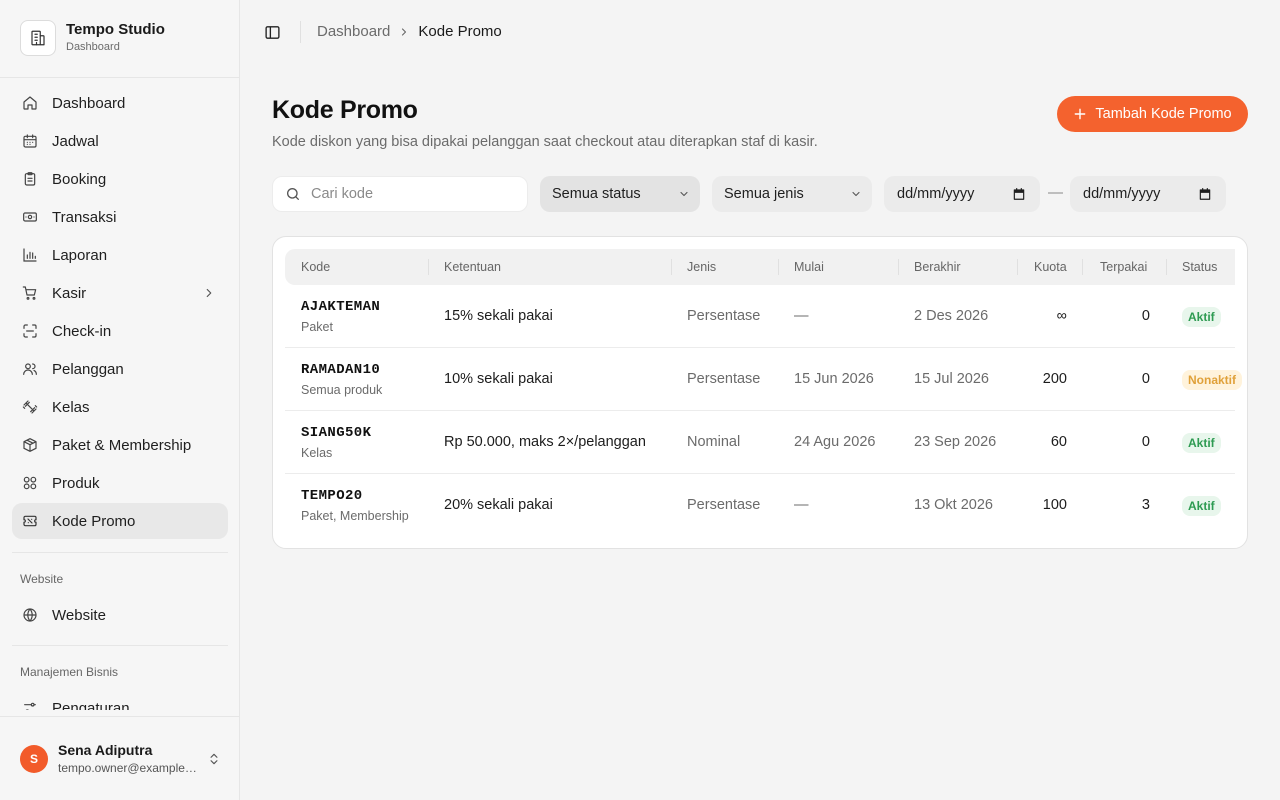  What do you see at coordinates (293, 194) in the screenshot?
I see `search-icon` at bounding box center [293, 194].